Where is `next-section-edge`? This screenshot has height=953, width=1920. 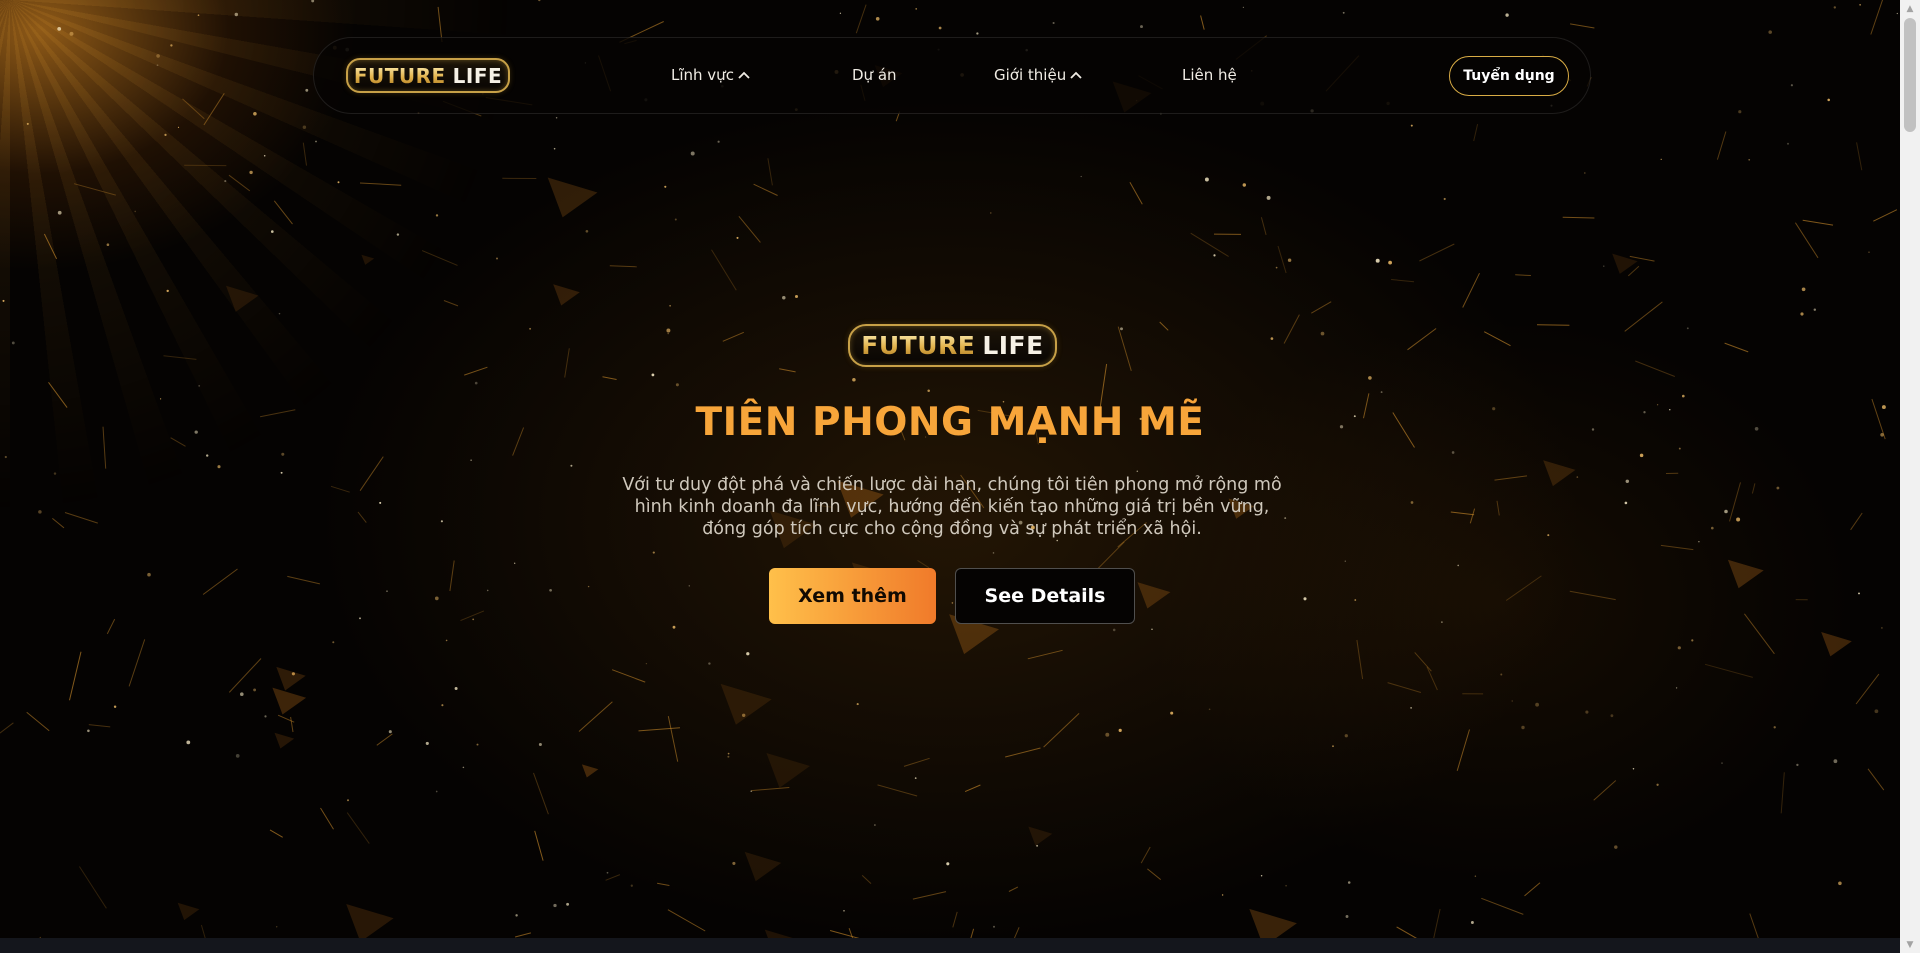 next-section-edge is located at coordinates (950, 945).